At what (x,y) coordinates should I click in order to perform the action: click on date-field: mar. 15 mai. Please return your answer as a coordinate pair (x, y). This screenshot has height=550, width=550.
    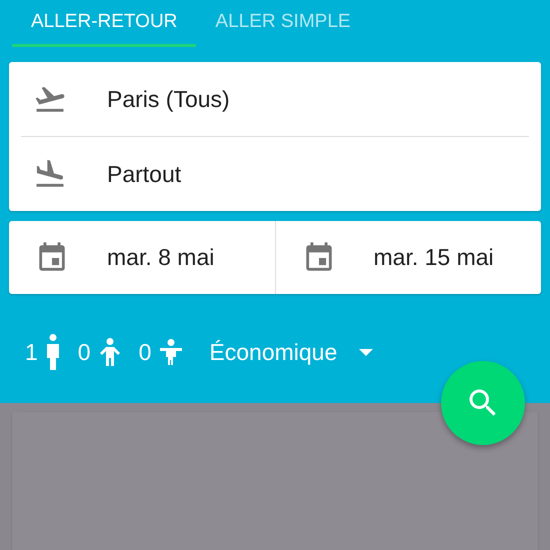
    Looking at the image, I should click on (434, 257).